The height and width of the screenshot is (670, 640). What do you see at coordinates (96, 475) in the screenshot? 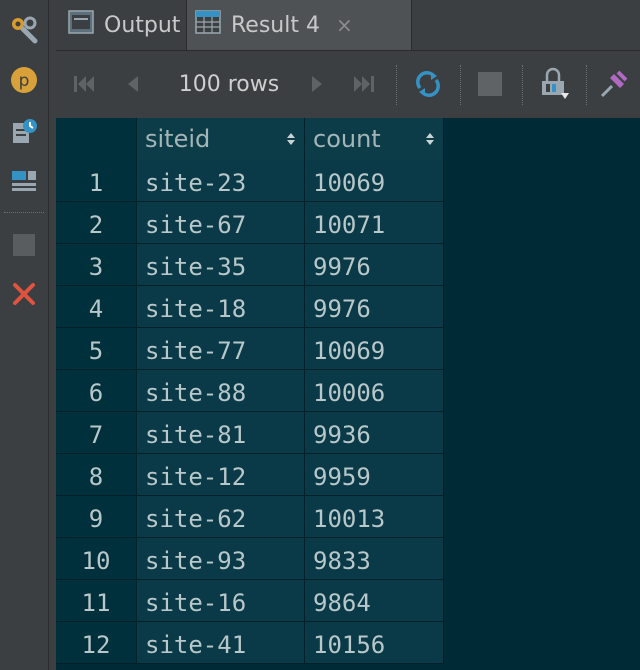
I see `row-number: 8` at bounding box center [96, 475].